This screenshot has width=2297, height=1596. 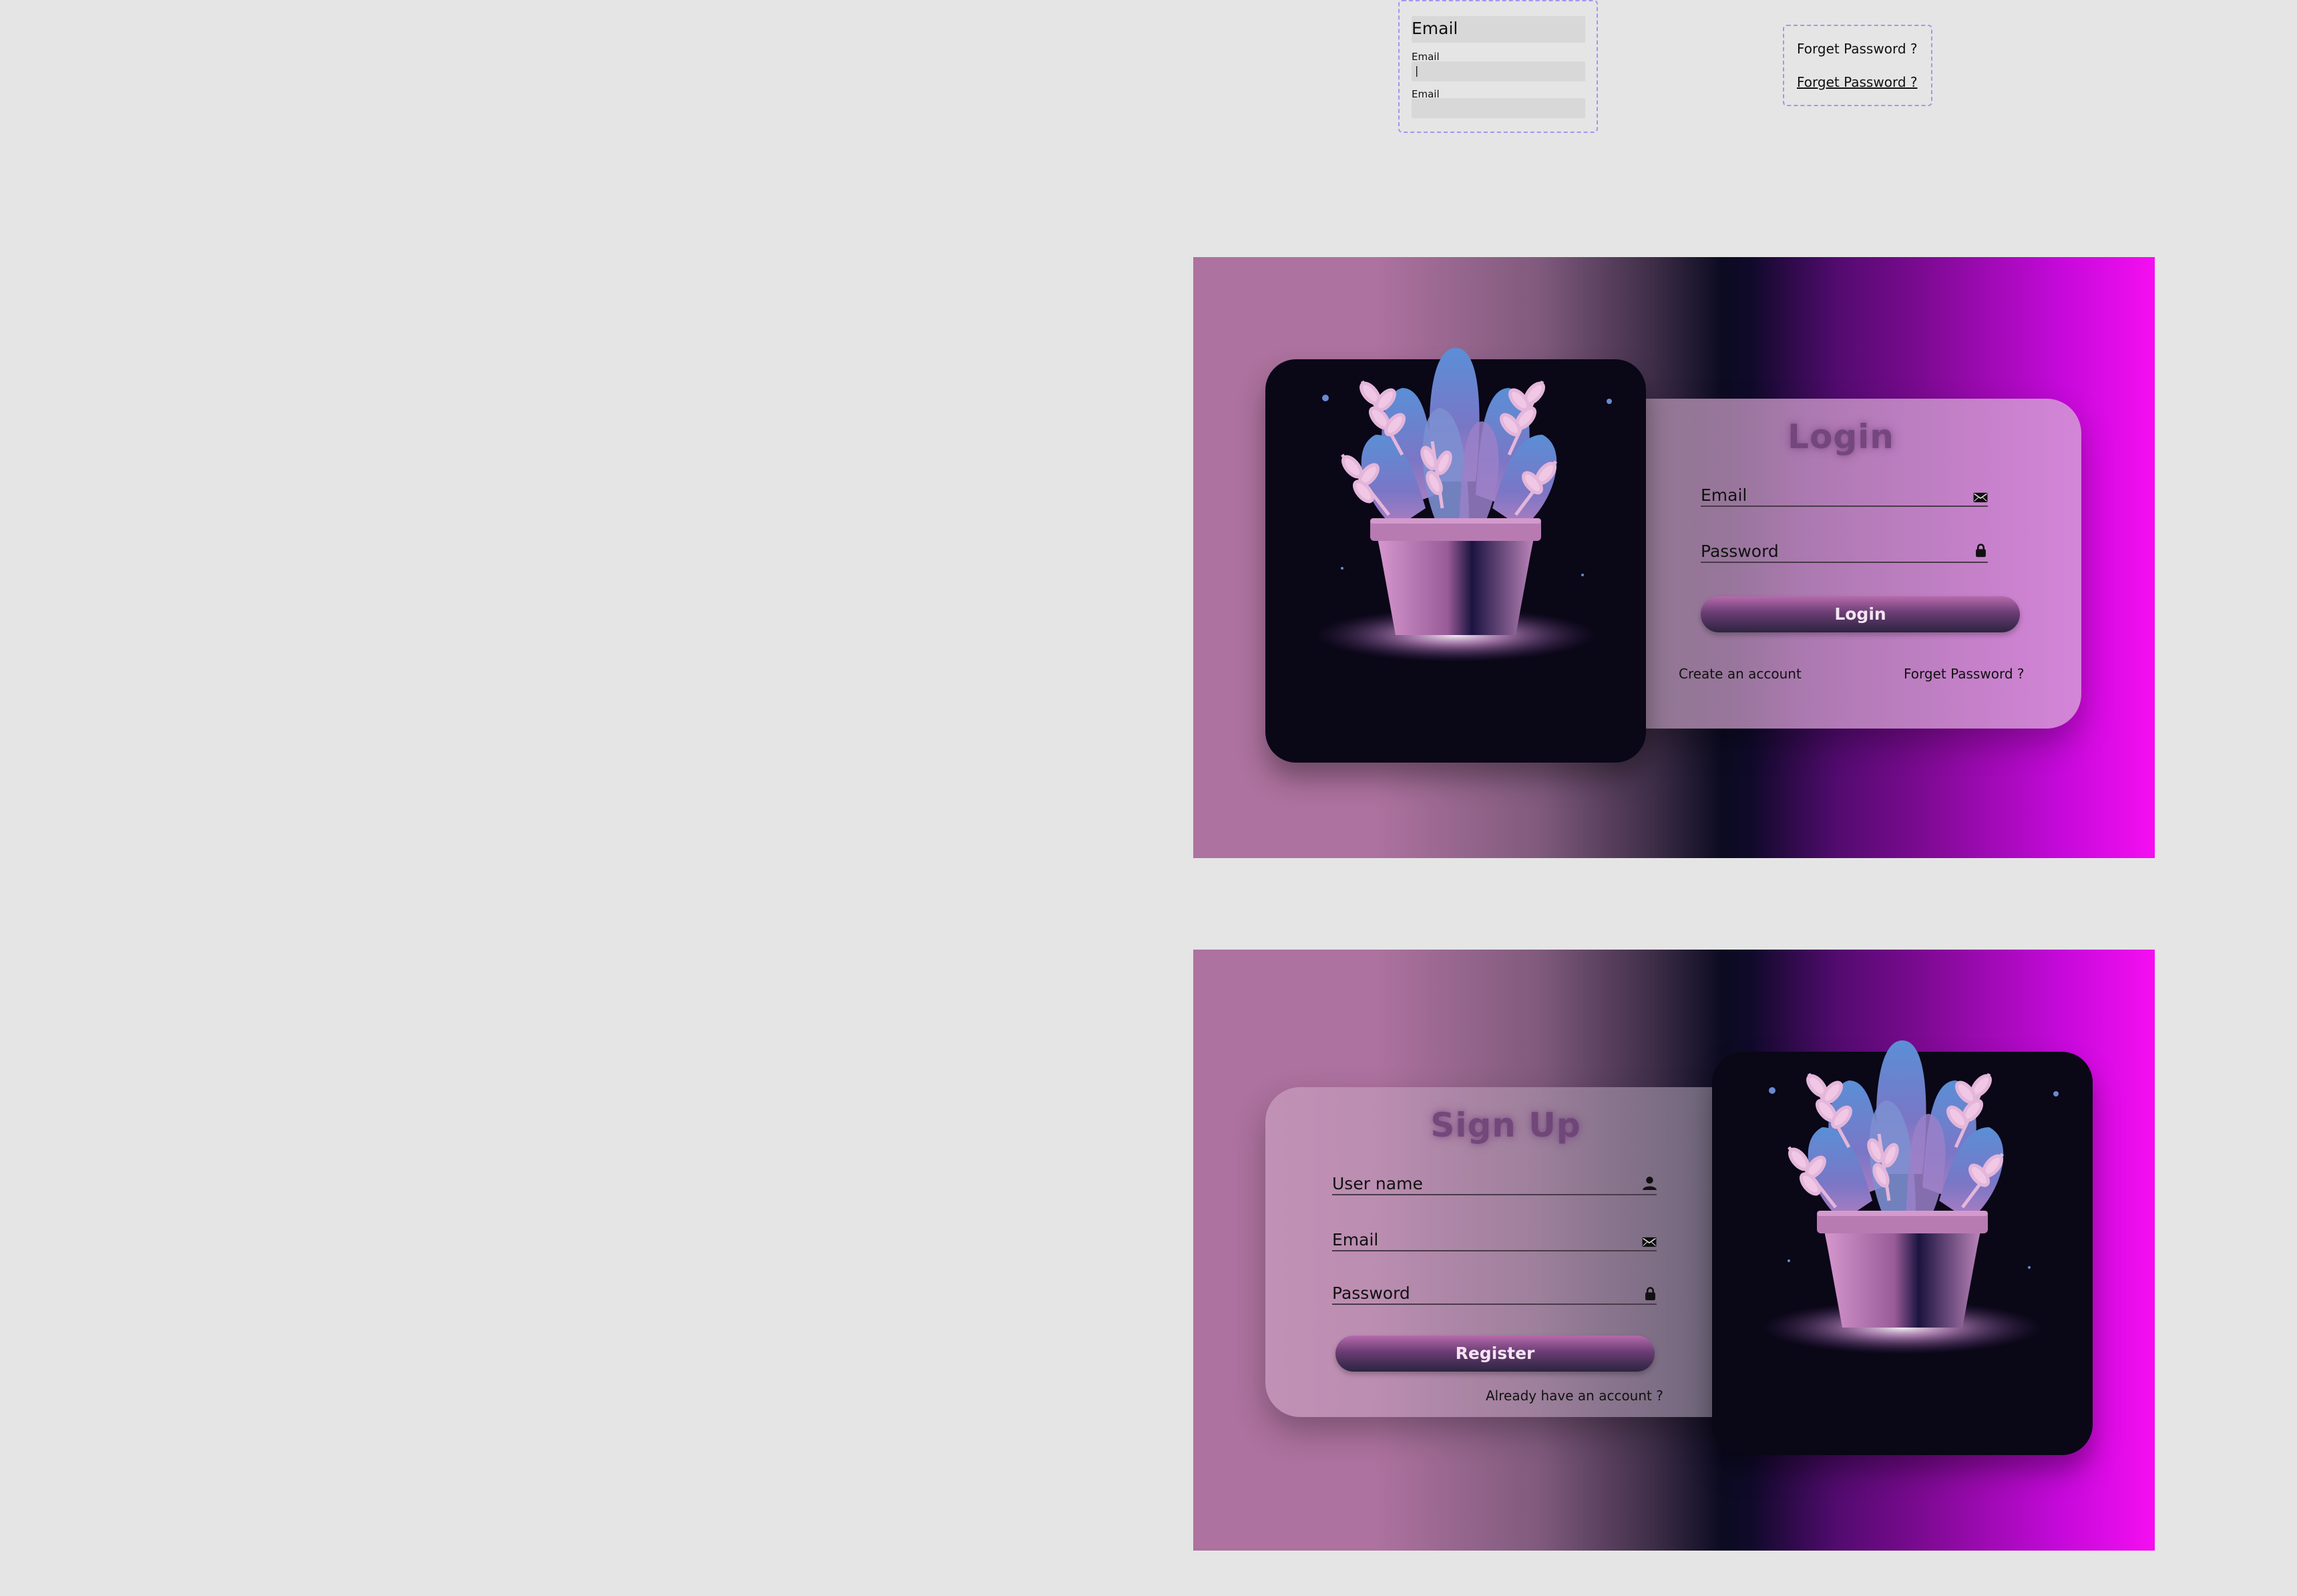 I want to click on email-input-small, so click(x=1498, y=108).